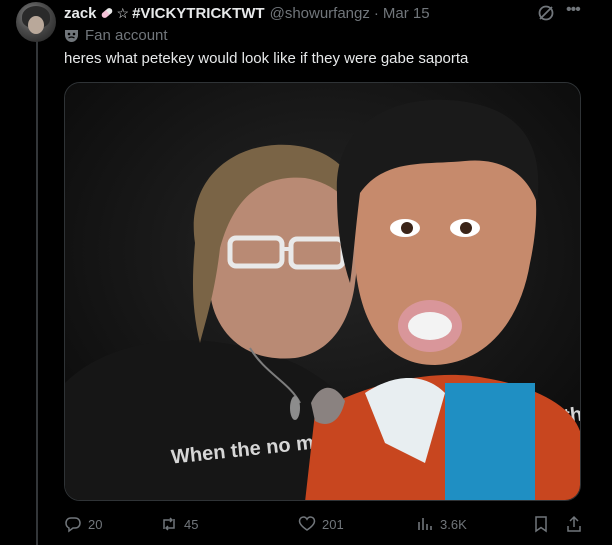 The width and height of the screenshot is (612, 545). What do you see at coordinates (574, 12) in the screenshot?
I see `more-icon: •••` at bounding box center [574, 12].